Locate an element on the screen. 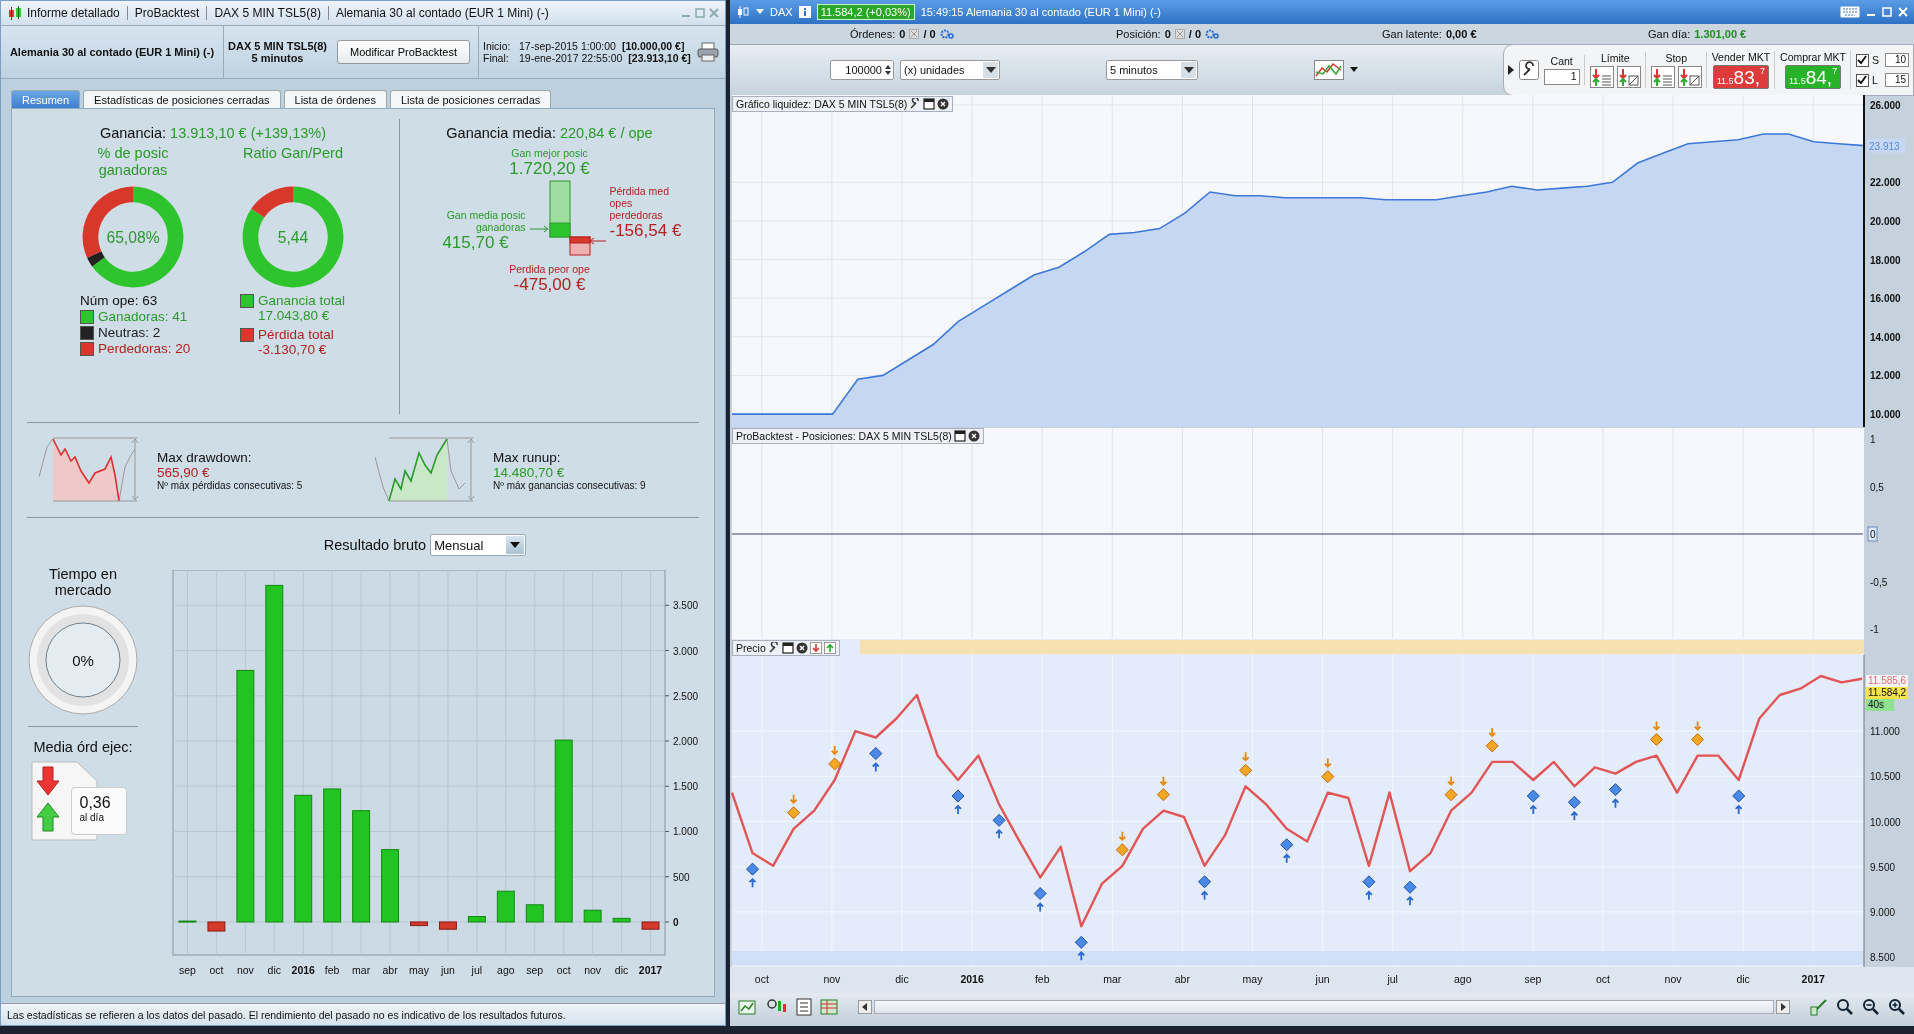  market-time-label: Tiempo en mercado is located at coordinates (83, 582).